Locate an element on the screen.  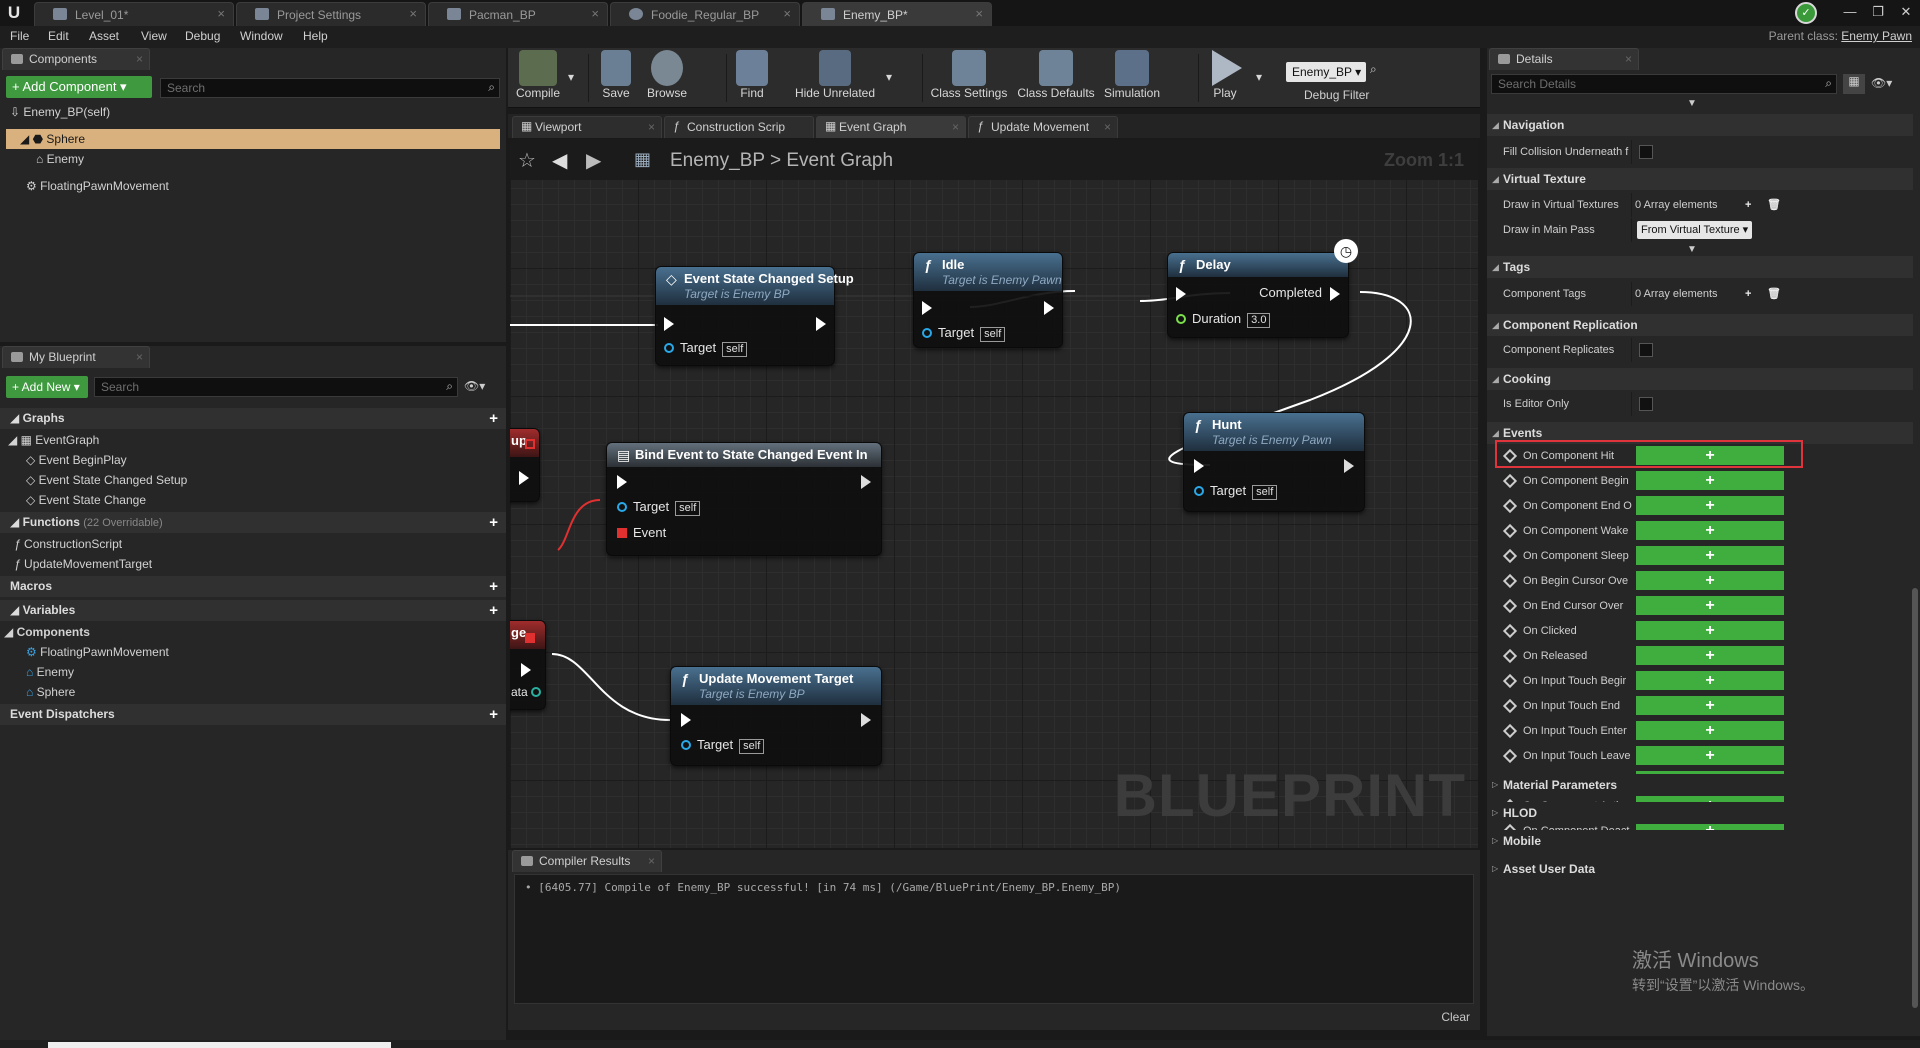
trash-icon: 🗑 is located at coordinates (1774, 294).